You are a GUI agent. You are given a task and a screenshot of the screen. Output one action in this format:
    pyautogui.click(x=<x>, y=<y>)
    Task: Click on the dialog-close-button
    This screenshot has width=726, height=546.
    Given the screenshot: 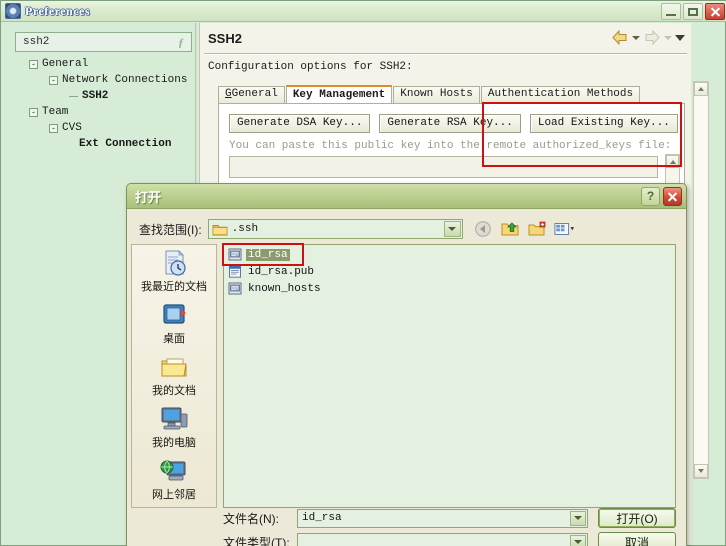 What is the action you would take?
    pyautogui.click(x=672, y=196)
    